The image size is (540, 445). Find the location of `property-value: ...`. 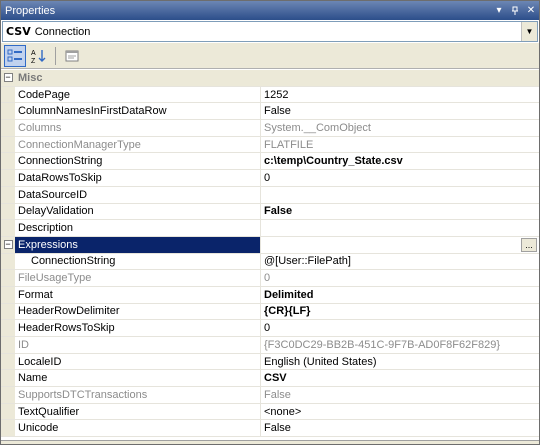

property-value: ... is located at coordinates (400, 245).